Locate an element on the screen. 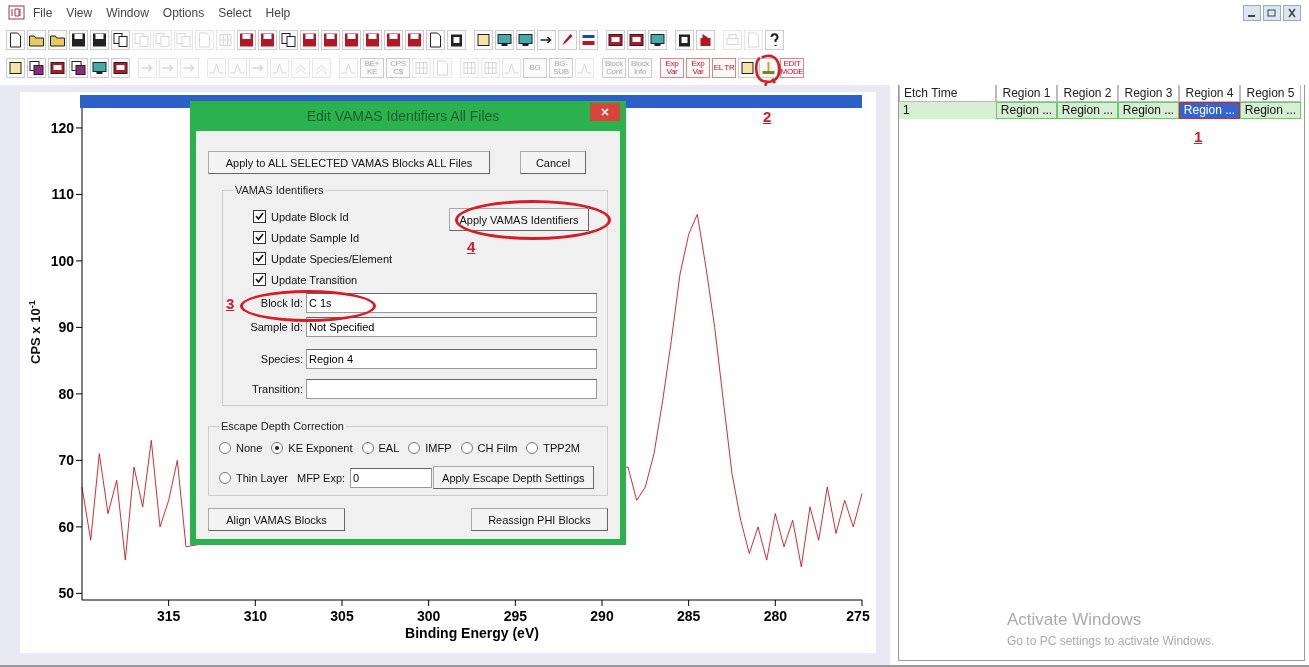  text-field: 0 is located at coordinates (391, 477).